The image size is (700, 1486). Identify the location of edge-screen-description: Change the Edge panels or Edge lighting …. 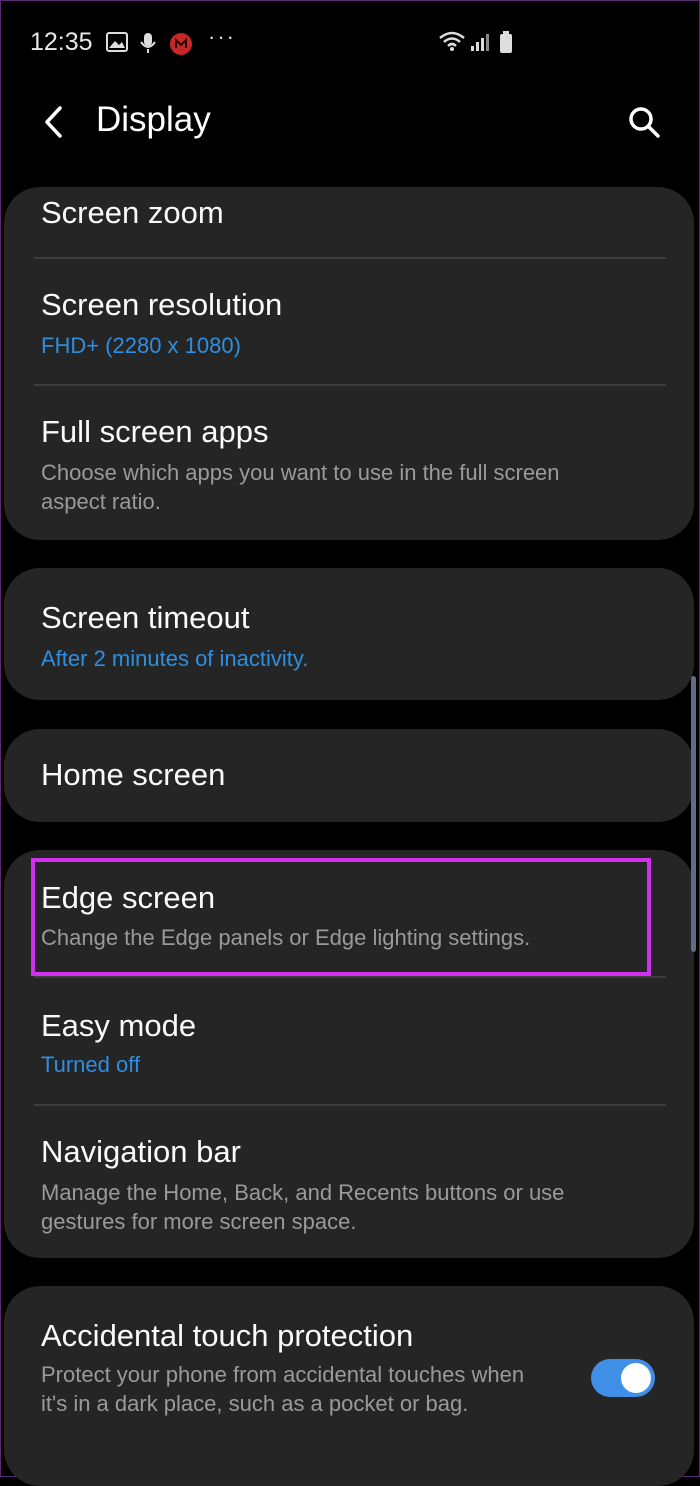
(286, 937).